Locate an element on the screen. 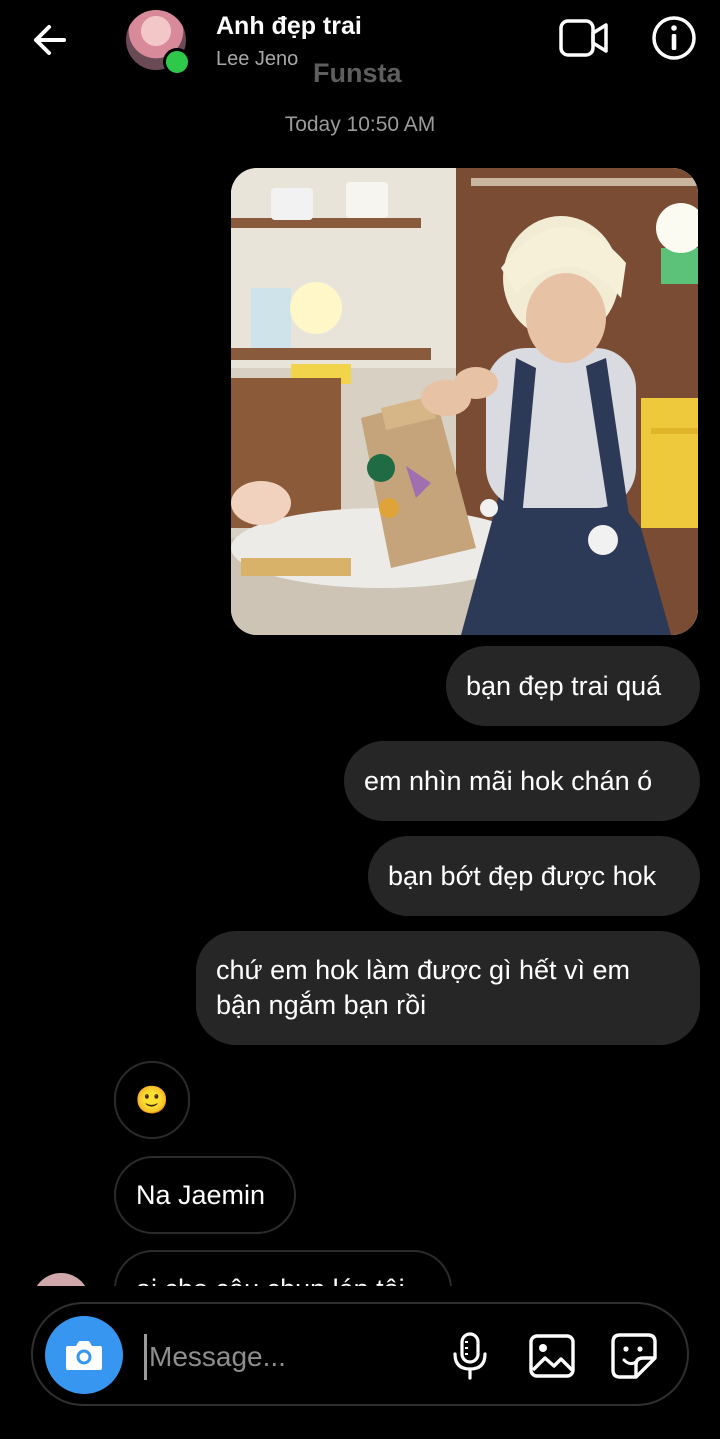 Image resolution: width=720 pixels, height=1439 pixels. sent-message-bubble: bạn bớt đẹp được hok is located at coordinates (534, 876).